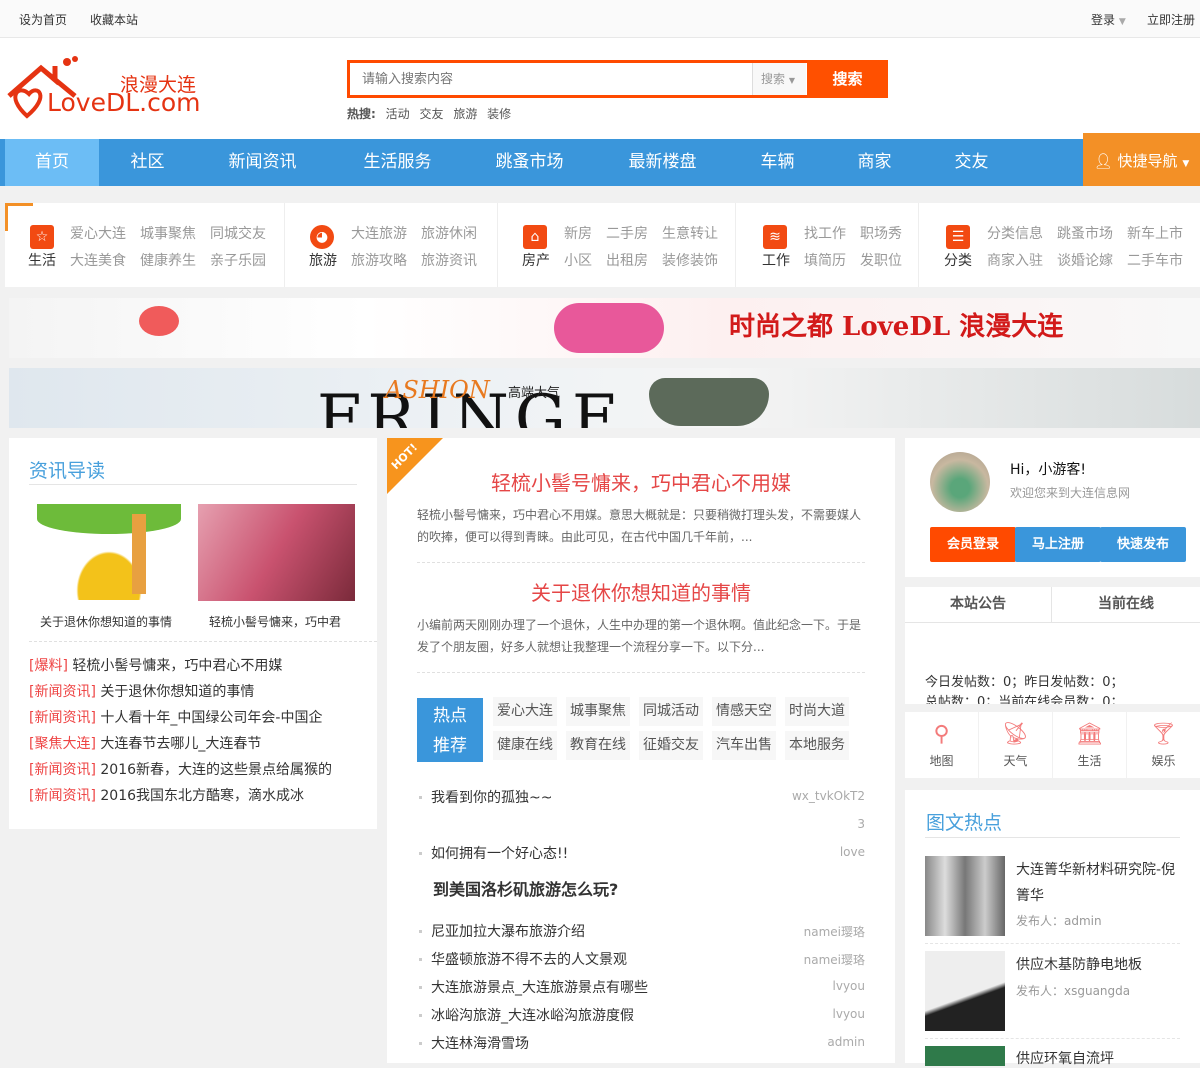 The image size is (1200, 1068). What do you see at coordinates (275, 621) in the screenshot?
I see `news-thumb-caption: 轻梳小髻号慵来，巧中君` at bounding box center [275, 621].